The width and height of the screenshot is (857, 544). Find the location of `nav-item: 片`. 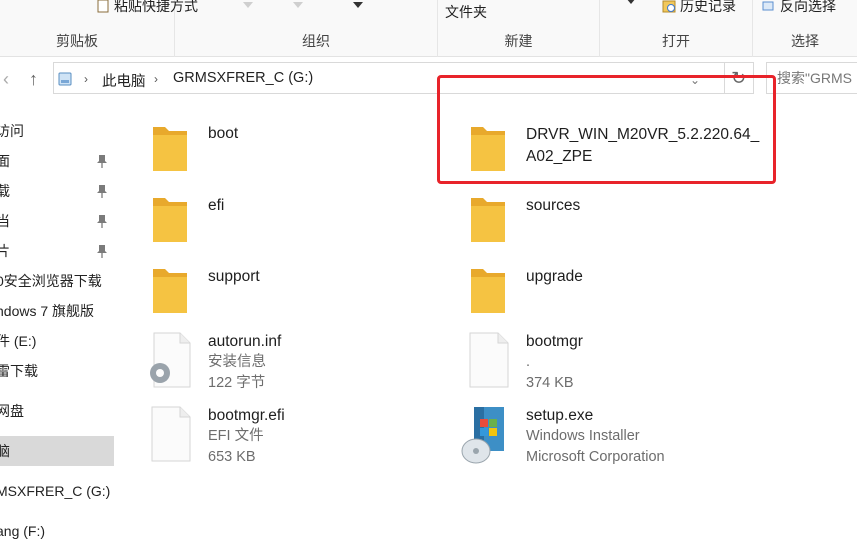

nav-item: 片 is located at coordinates (57, 251).